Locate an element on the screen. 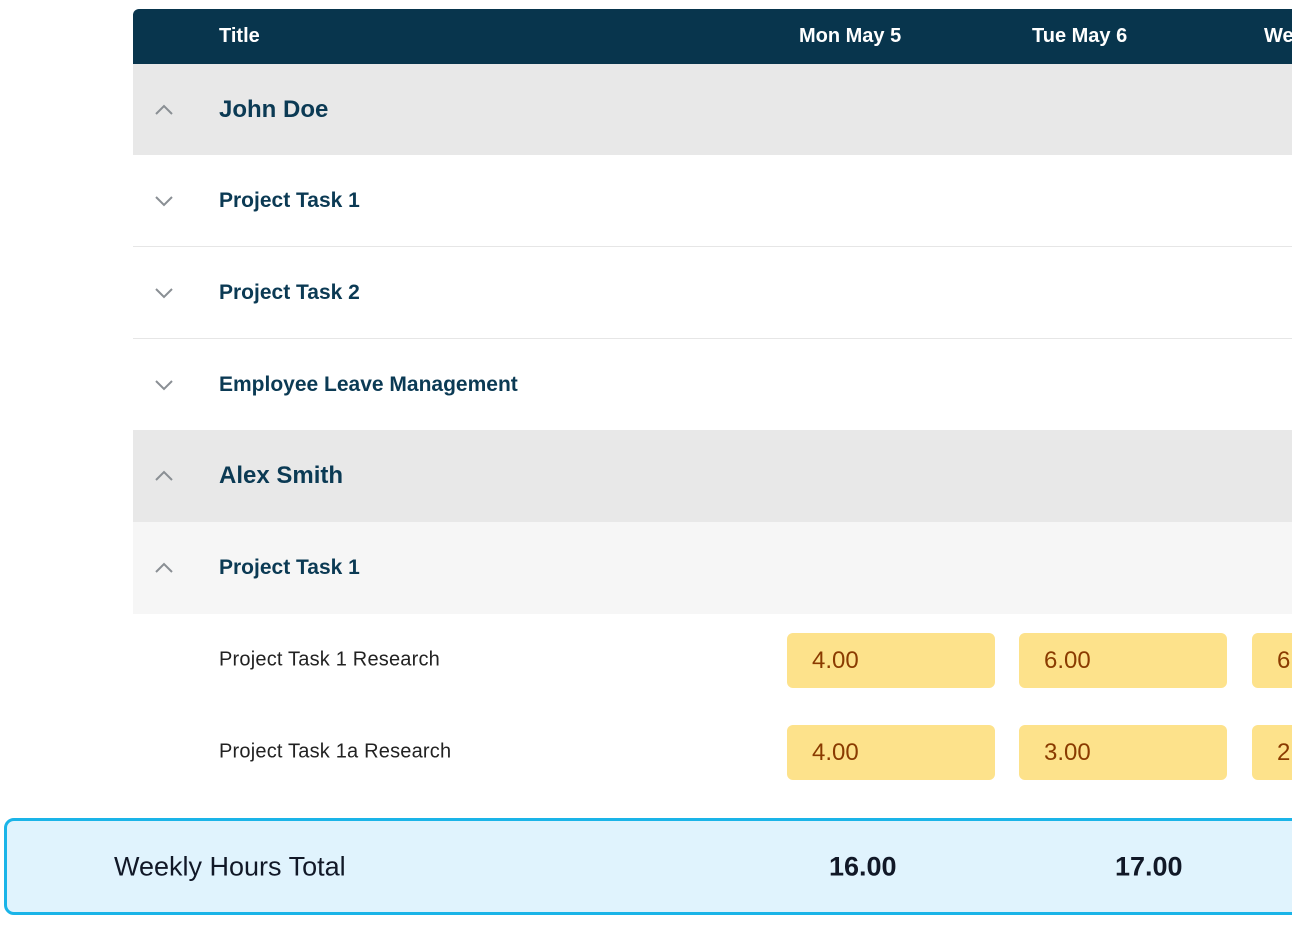 The image size is (1292, 940). weekly-hours-total-label: Weekly Hours Total is located at coordinates (230, 866).